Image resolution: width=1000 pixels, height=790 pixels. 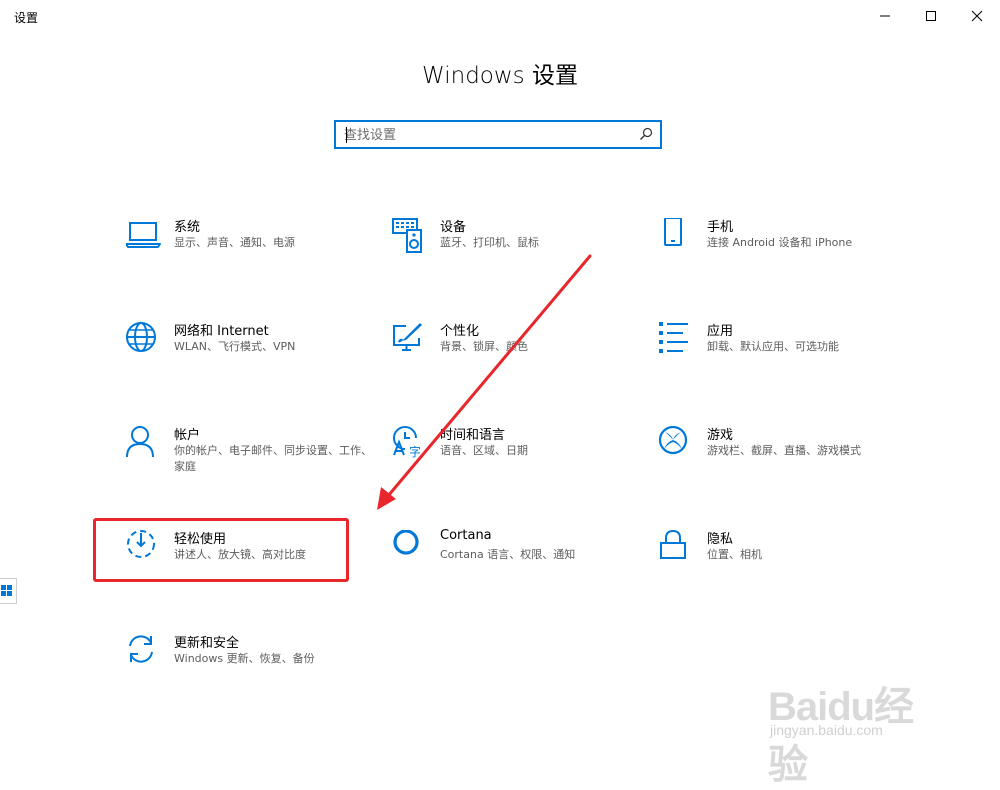 What do you see at coordinates (346, 135) in the screenshot?
I see `text-caret` at bounding box center [346, 135].